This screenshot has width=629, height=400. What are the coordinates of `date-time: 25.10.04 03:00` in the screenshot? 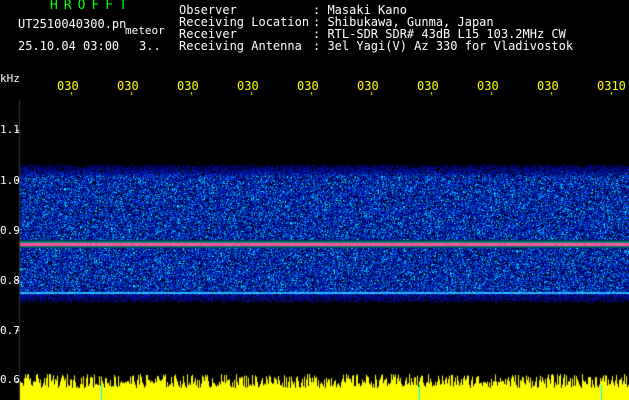 It's located at (69, 46).